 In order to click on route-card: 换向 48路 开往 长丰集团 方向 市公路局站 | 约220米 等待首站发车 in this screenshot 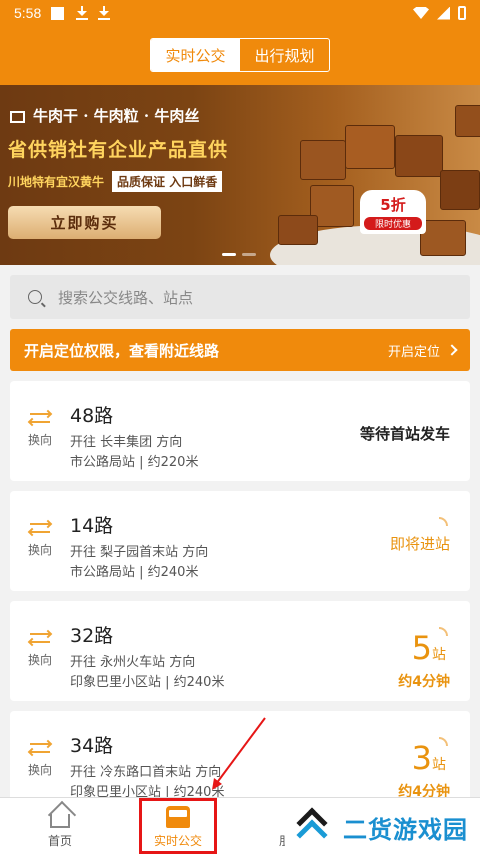, I will do `click(240, 431)`.